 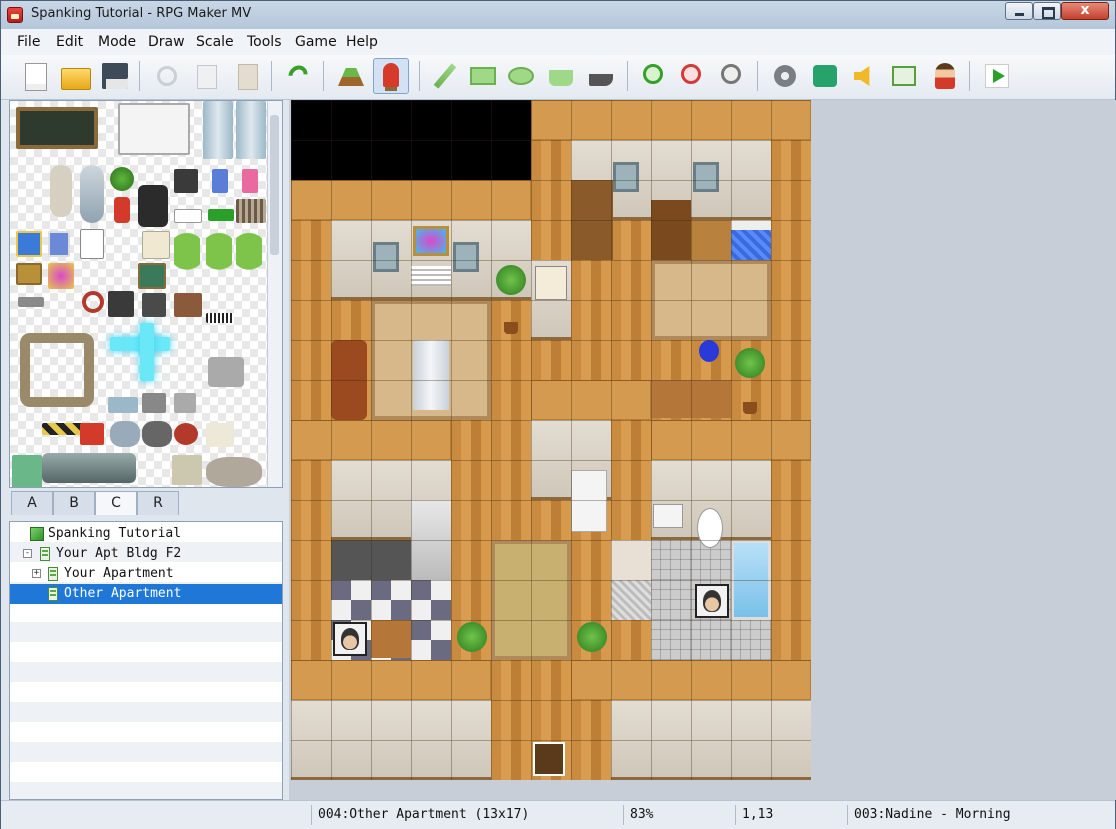 What do you see at coordinates (207, 76) in the screenshot?
I see `copy-button` at bounding box center [207, 76].